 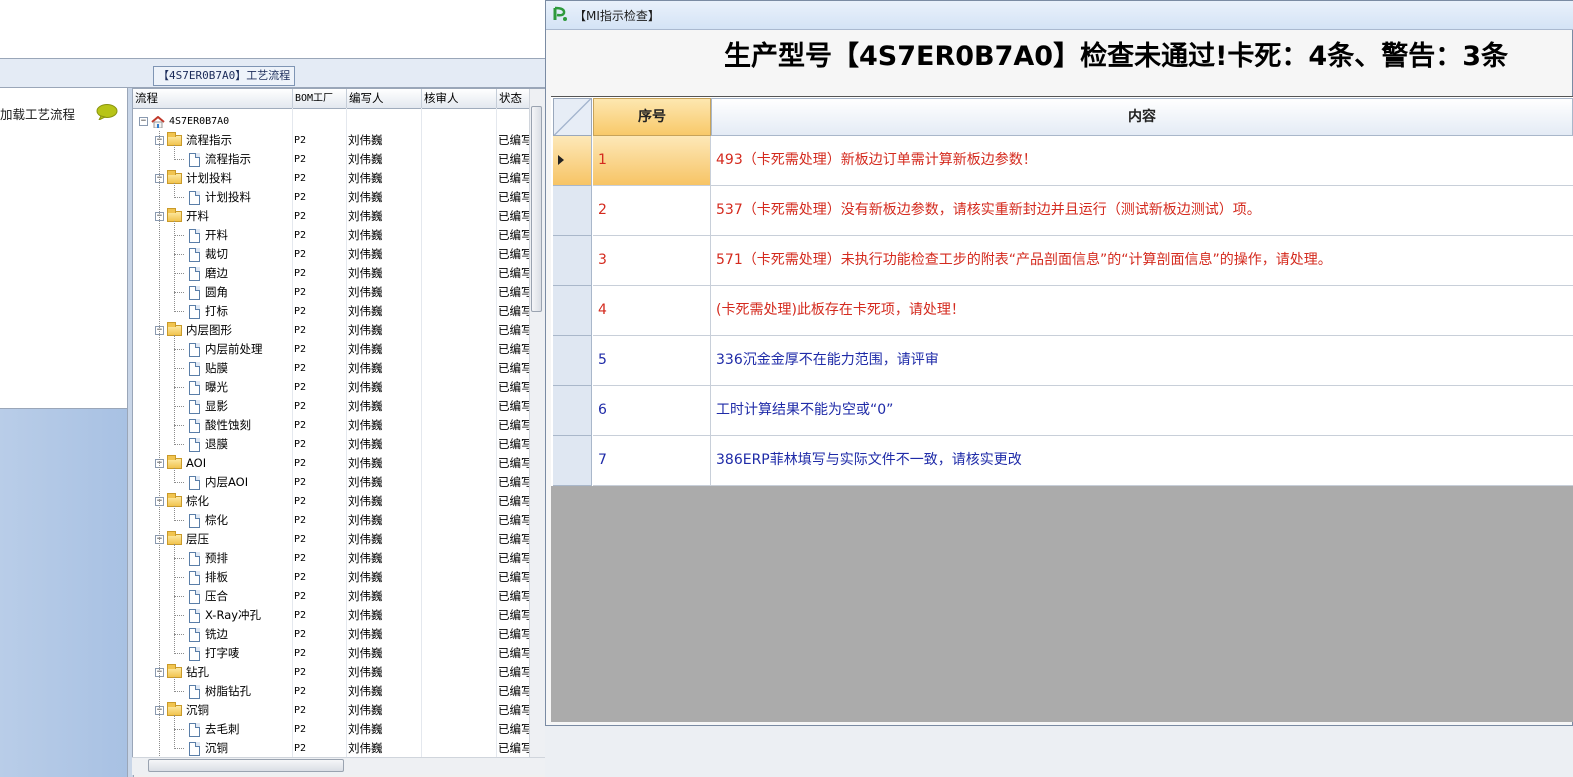 What do you see at coordinates (1142, 161) in the screenshot?
I see `row-content-cell: 493（卡死需处理）新板边订单需计算新板边参数！` at bounding box center [1142, 161].